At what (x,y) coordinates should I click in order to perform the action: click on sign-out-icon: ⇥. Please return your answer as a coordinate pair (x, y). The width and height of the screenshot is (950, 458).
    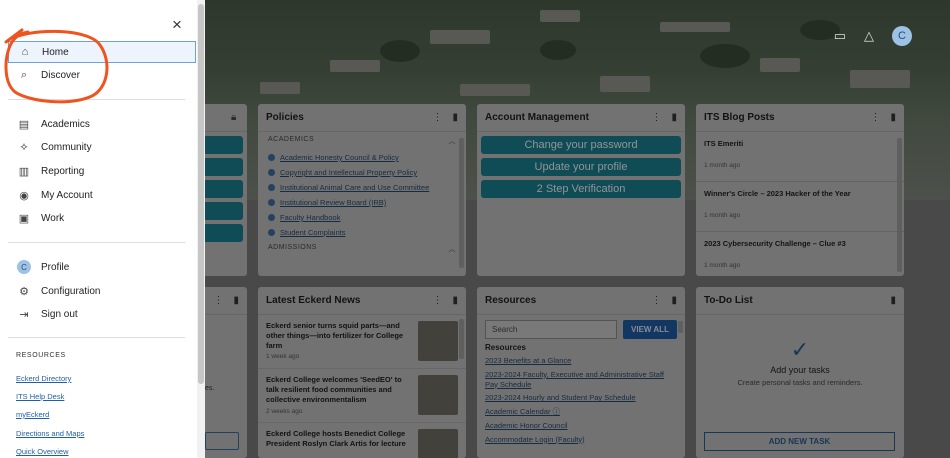
    Looking at the image, I should click on (24, 314).